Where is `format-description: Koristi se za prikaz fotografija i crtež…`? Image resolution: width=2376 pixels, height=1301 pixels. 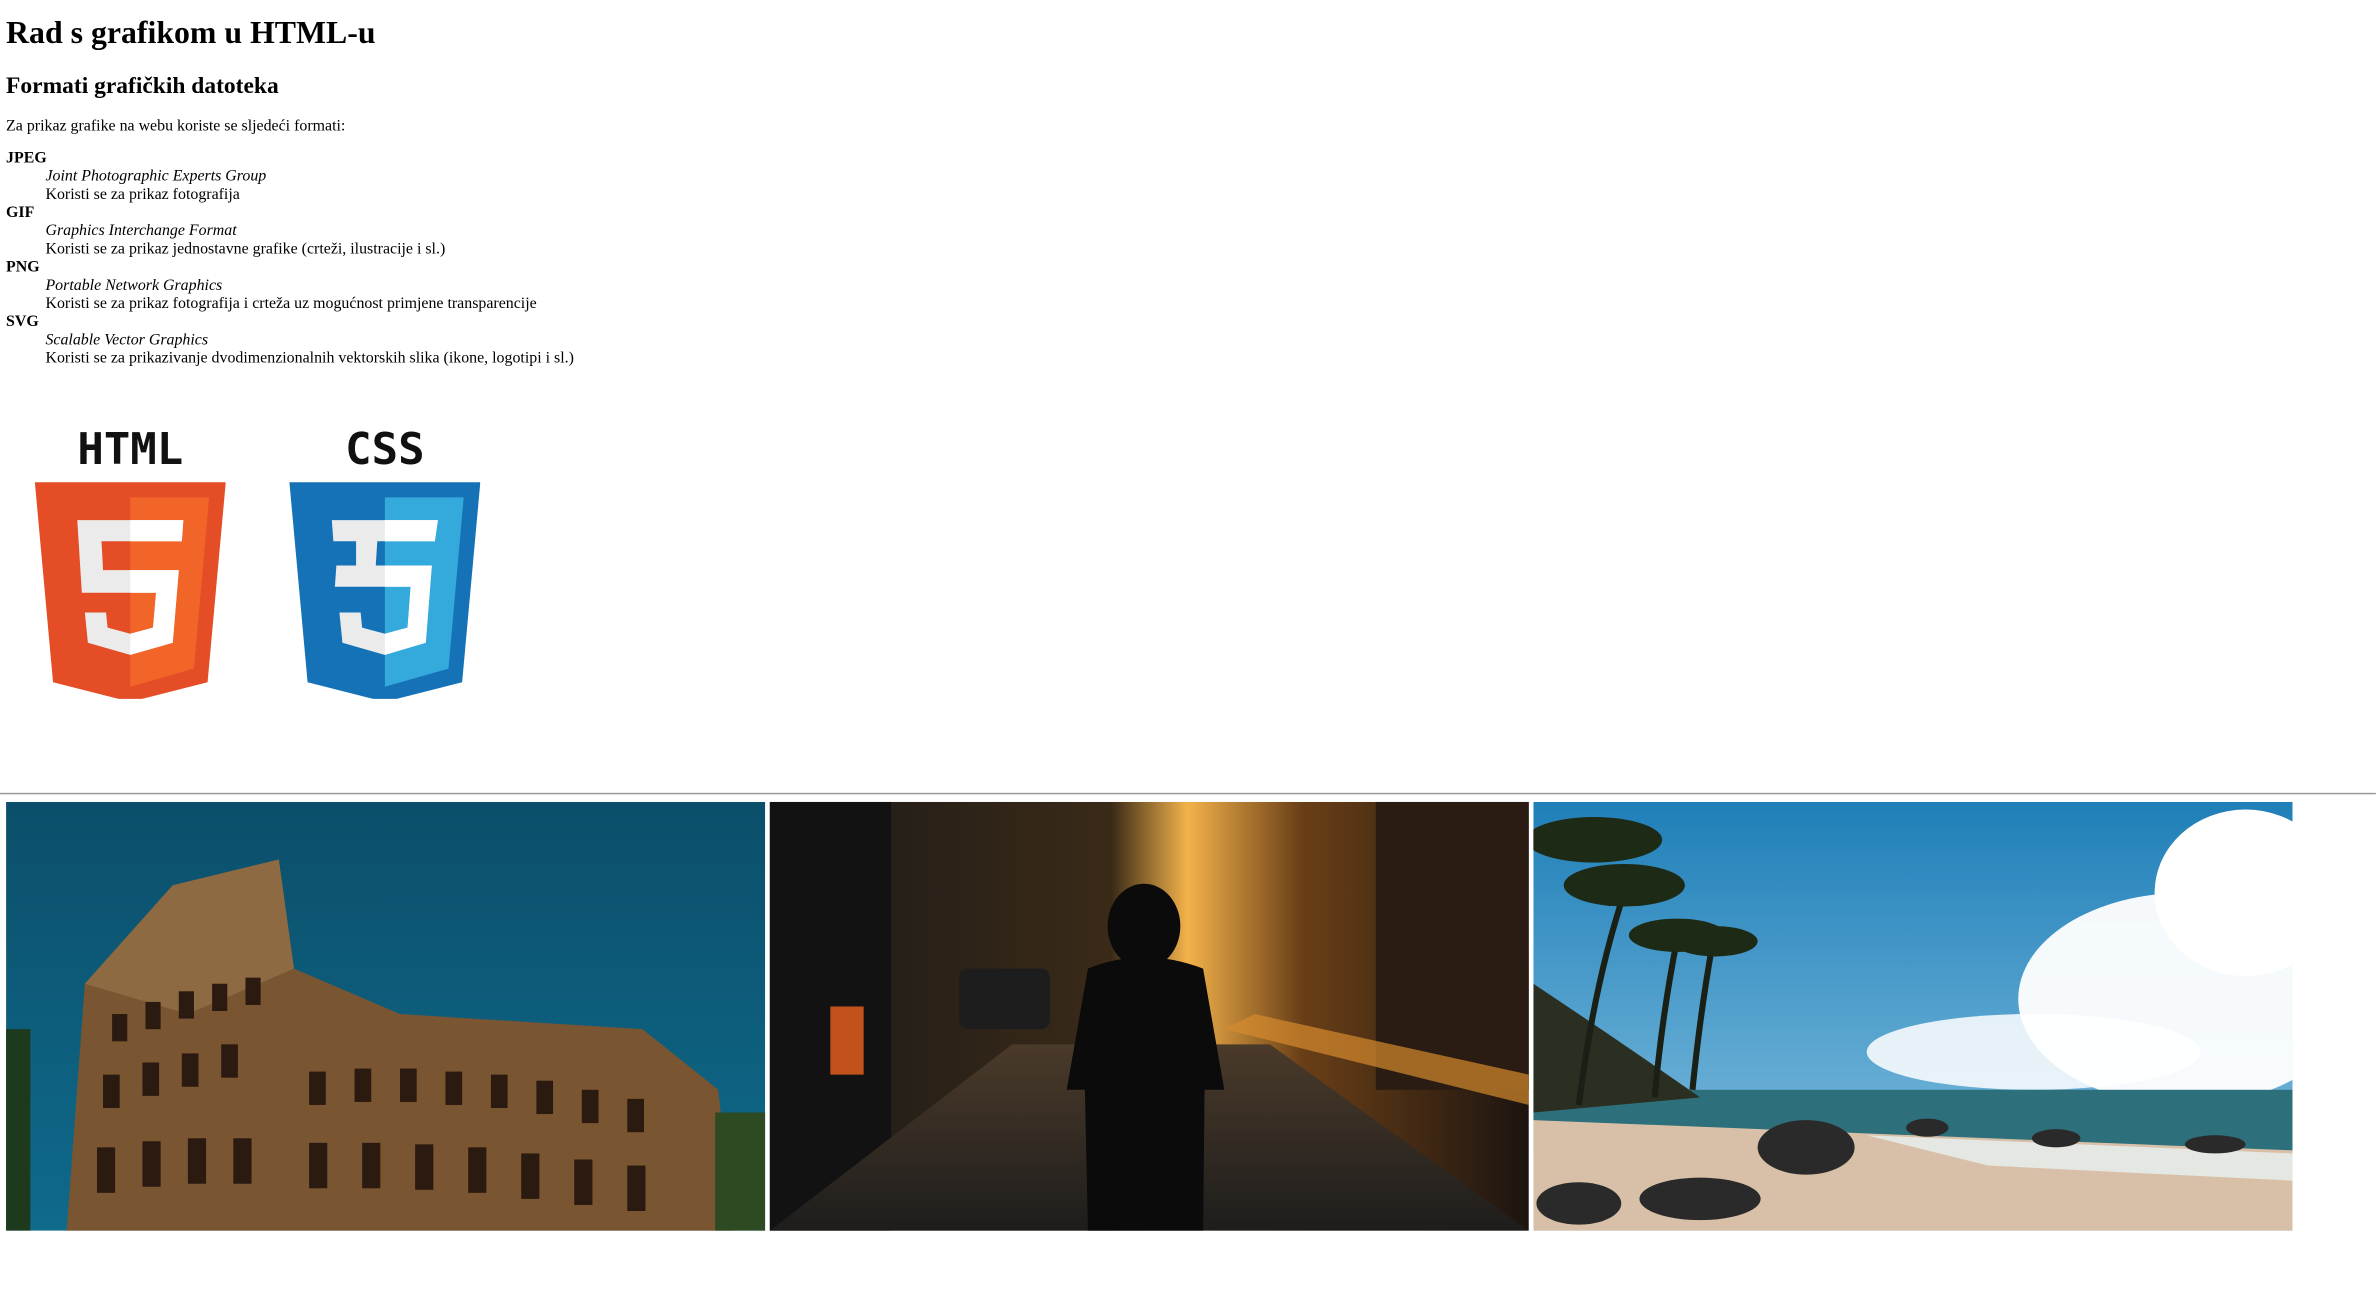 format-description: Koristi se za prikaz fotografija i crtež… is located at coordinates (291, 304).